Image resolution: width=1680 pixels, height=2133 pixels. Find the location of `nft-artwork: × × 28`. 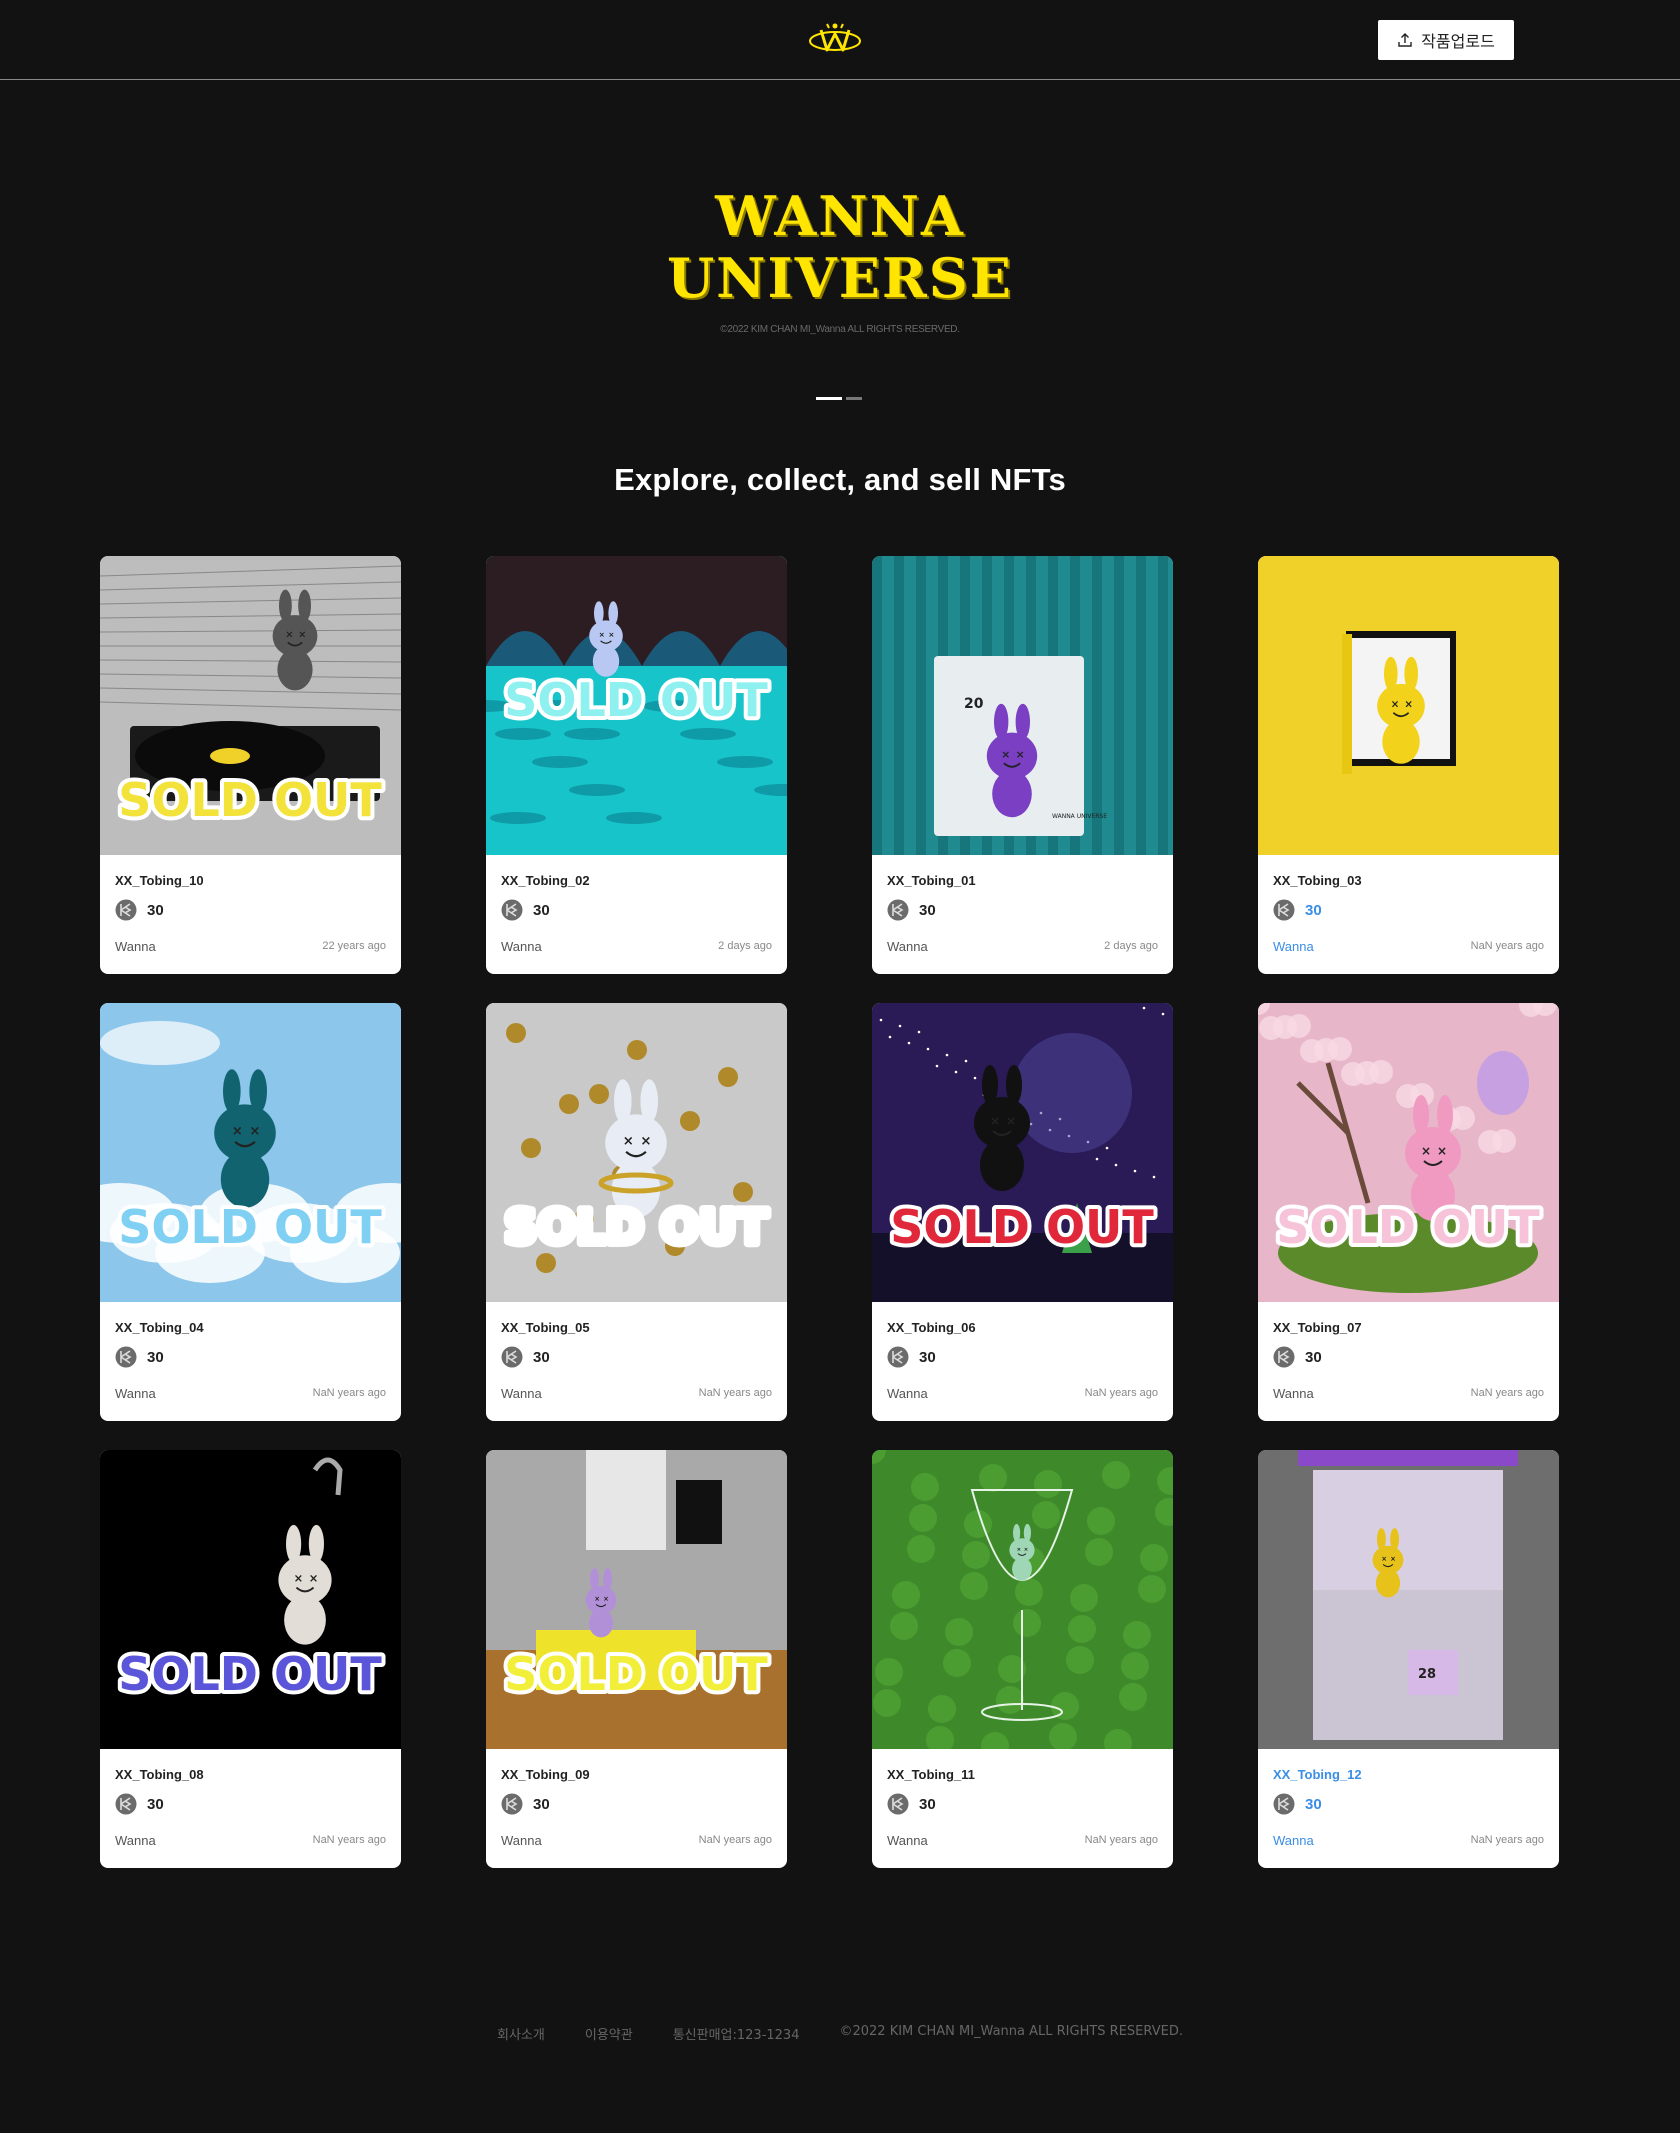

nft-artwork: × × 28 is located at coordinates (1408, 1599).